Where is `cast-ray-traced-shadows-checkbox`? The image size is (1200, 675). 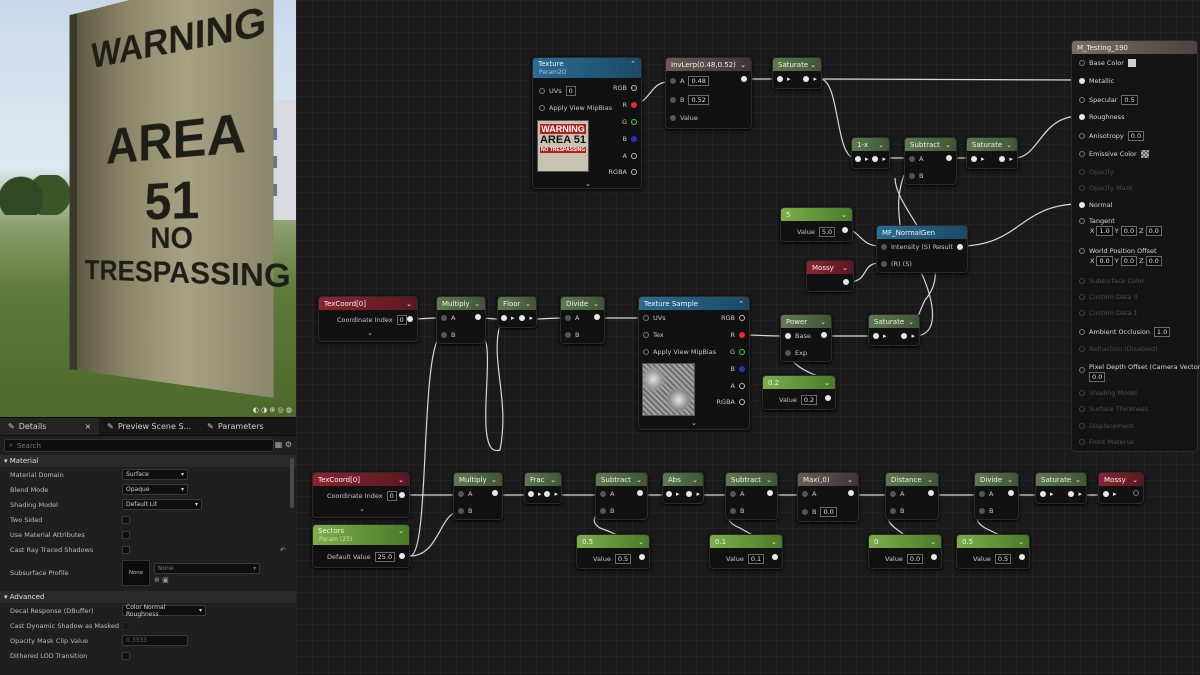
cast-ray-traced-shadows-checkbox is located at coordinates (126, 549).